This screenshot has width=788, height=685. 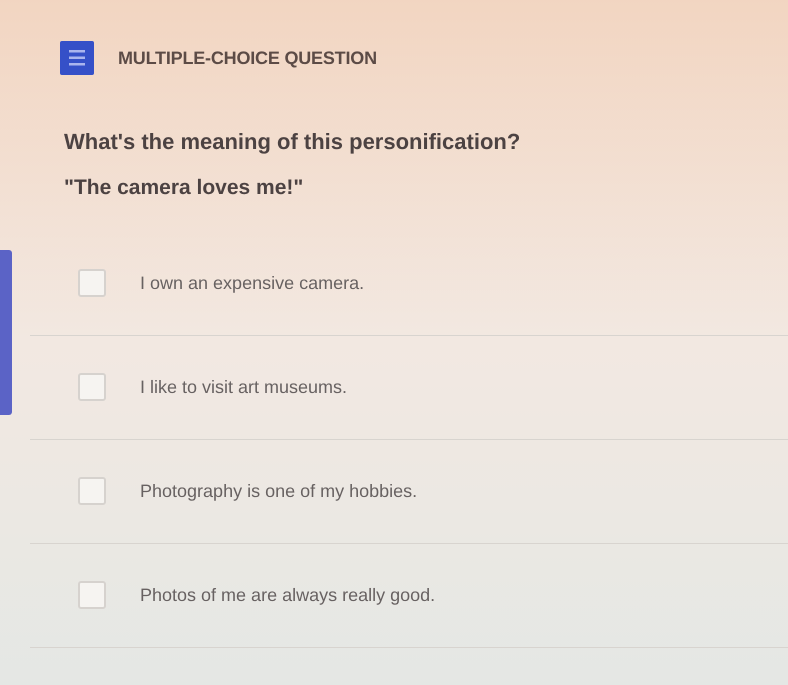 I want to click on question-type-title: MULTIPLE-CHOICE QUESTION, so click(x=247, y=58).